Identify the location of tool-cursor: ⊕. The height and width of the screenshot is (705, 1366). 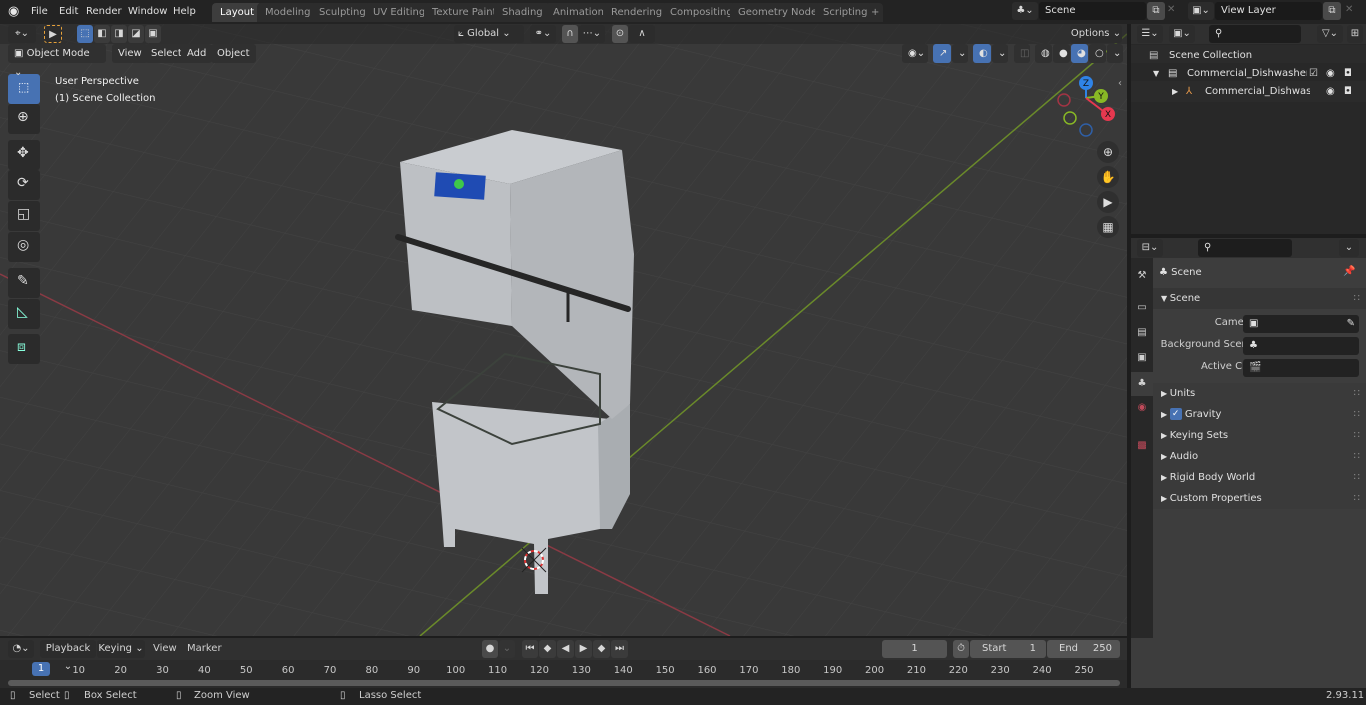
(24, 119).